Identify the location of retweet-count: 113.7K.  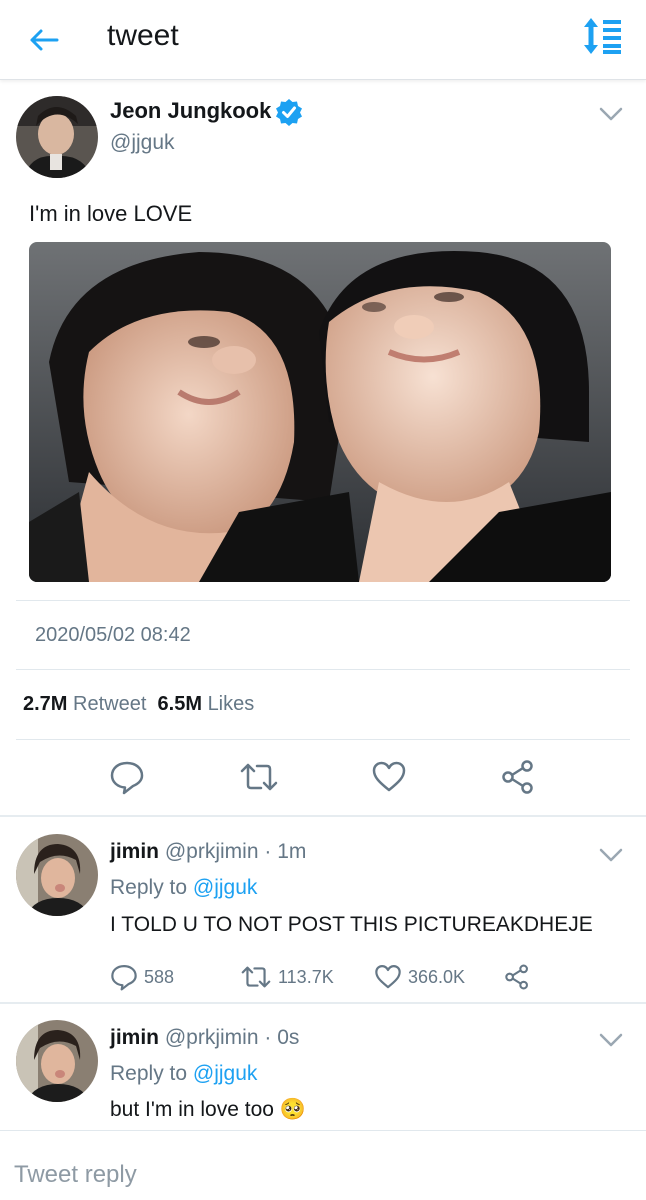
(306, 976).